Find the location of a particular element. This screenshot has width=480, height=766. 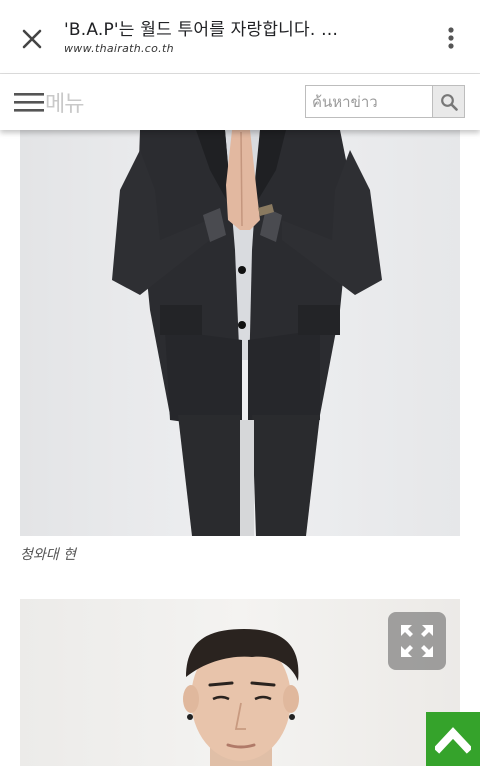

close-button is located at coordinates (32, 39).